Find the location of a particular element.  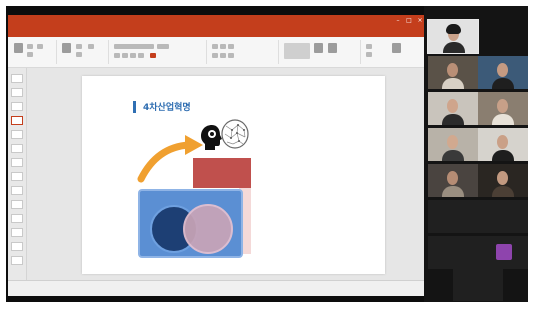

section-icon is located at coordinates (91, 46).